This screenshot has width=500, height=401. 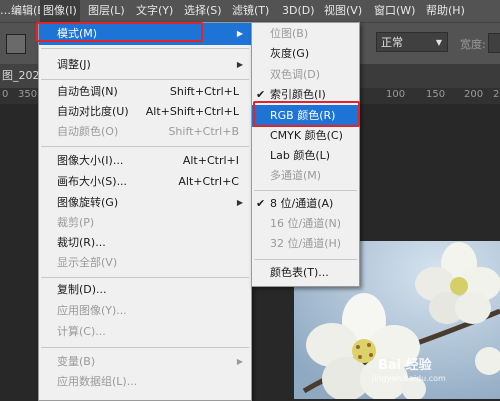 What do you see at coordinates (20, 76) in the screenshot?
I see `document-tab: 图_2021` at bounding box center [20, 76].